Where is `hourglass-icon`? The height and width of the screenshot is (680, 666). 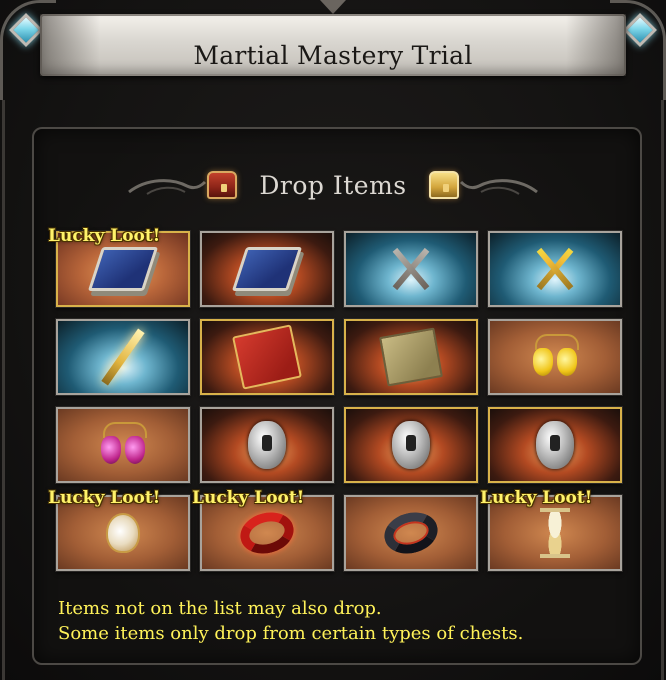 hourglass-icon is located at coordinates (555, 533).